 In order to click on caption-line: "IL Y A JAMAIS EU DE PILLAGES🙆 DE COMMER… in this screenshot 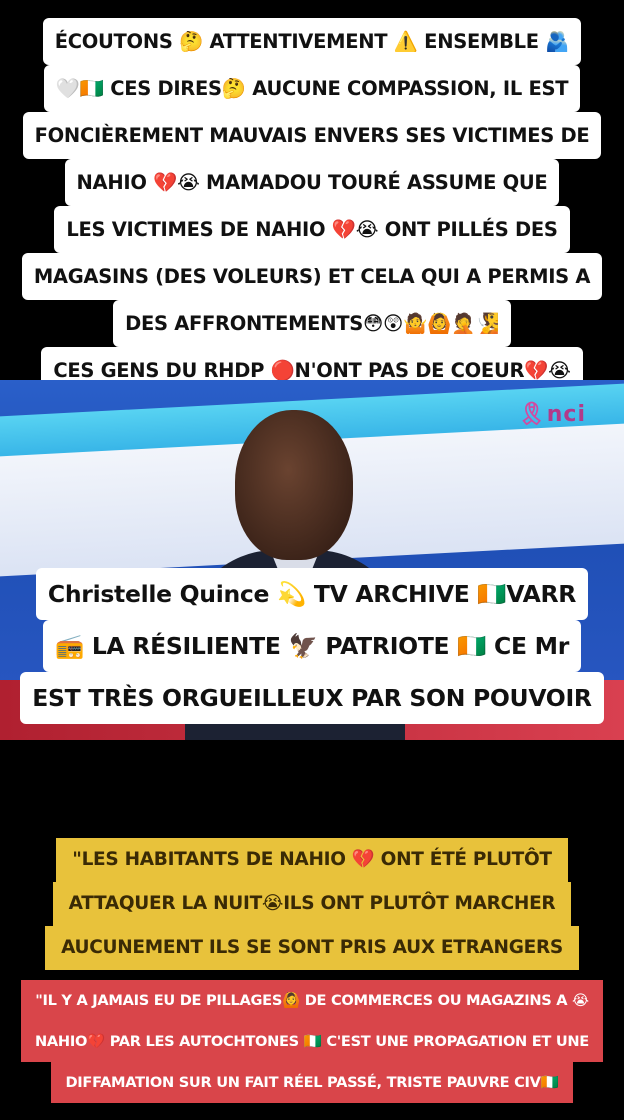, I will do `click(312, 1000)`.